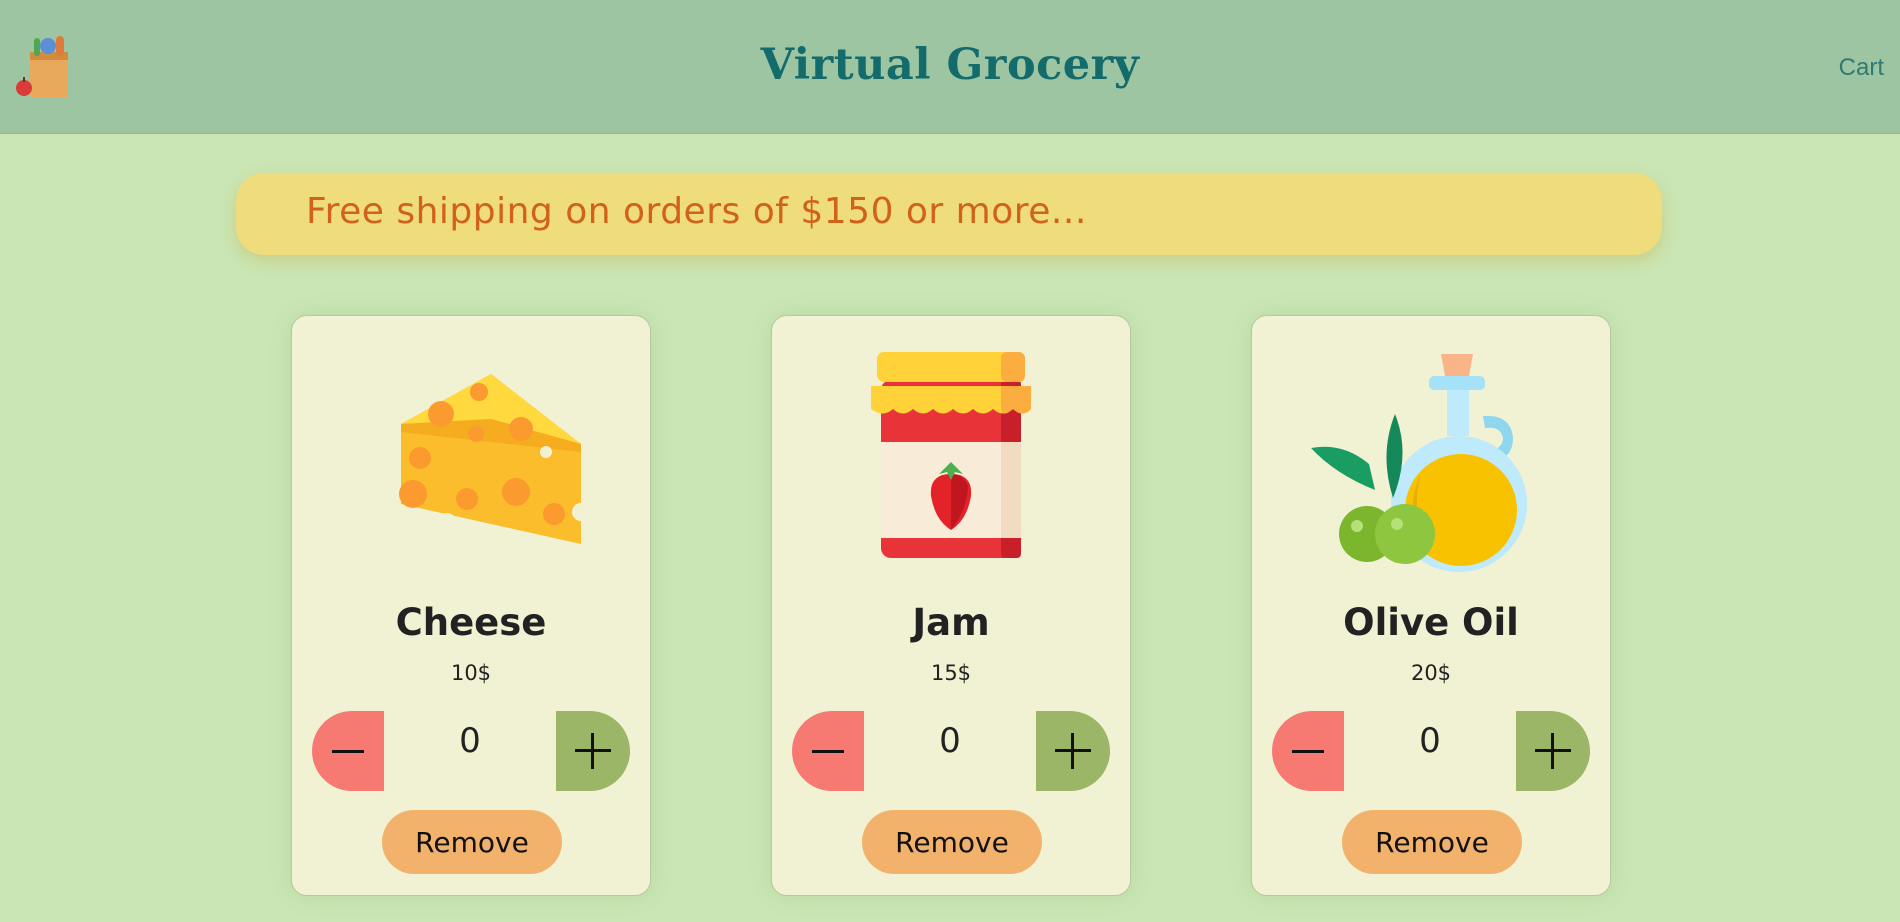 This screenshot has height=922, width=1900. I want to click on product-card-olive-oil: Olive Oil 20$ 0 Remove, so click(1431, 605).